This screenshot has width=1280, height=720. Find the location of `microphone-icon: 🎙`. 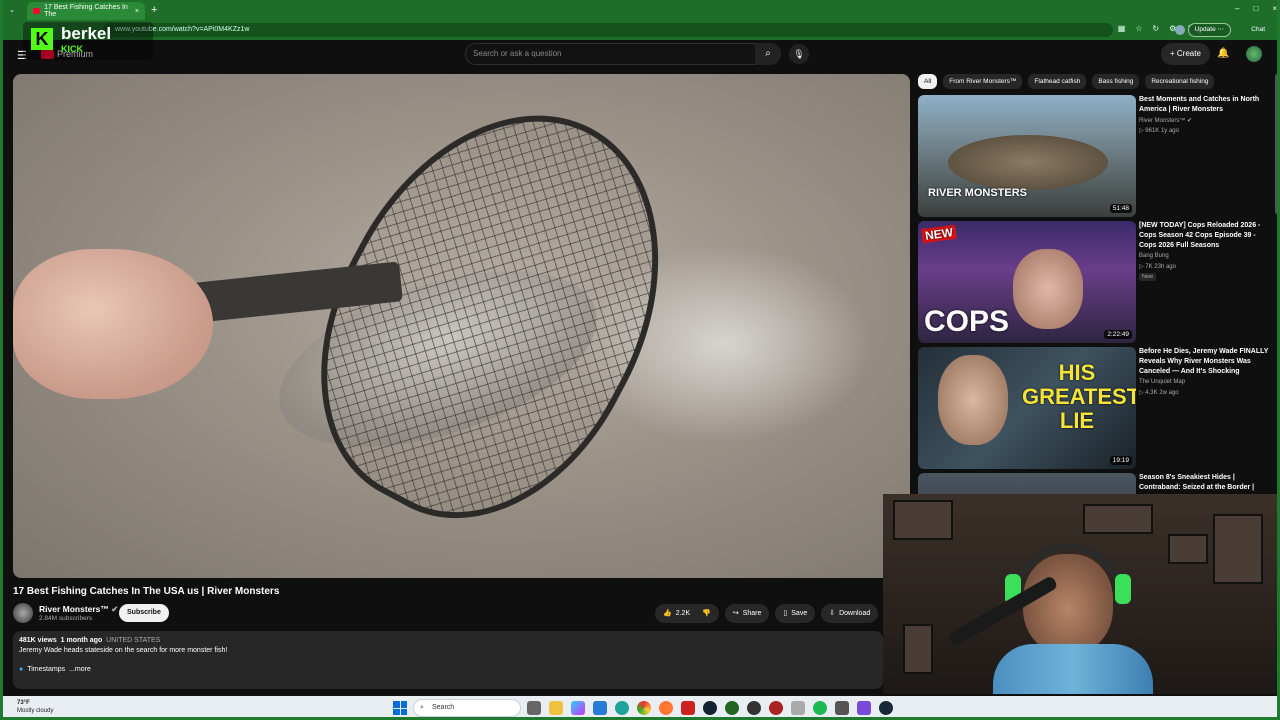

microphone-icon: 🎙 is located at coordinates (799, 54).